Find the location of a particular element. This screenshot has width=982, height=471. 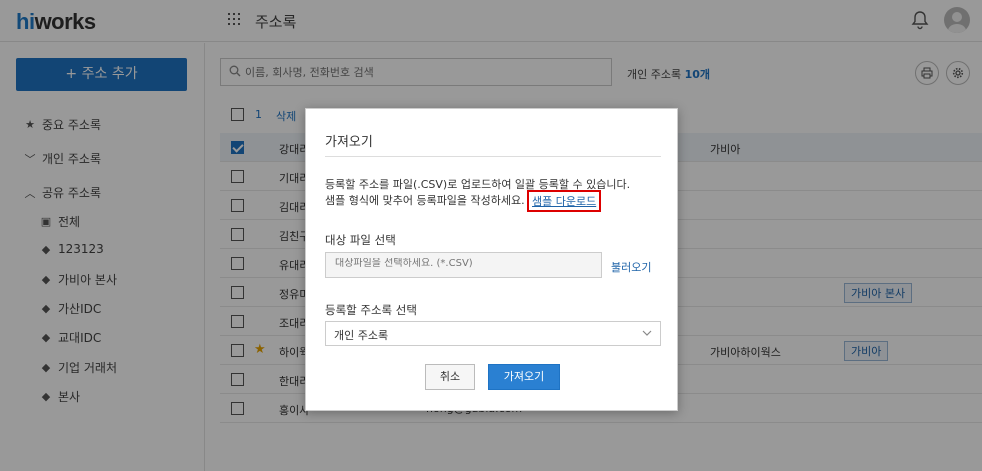

file-select-field is located at coordinates (463, 265).